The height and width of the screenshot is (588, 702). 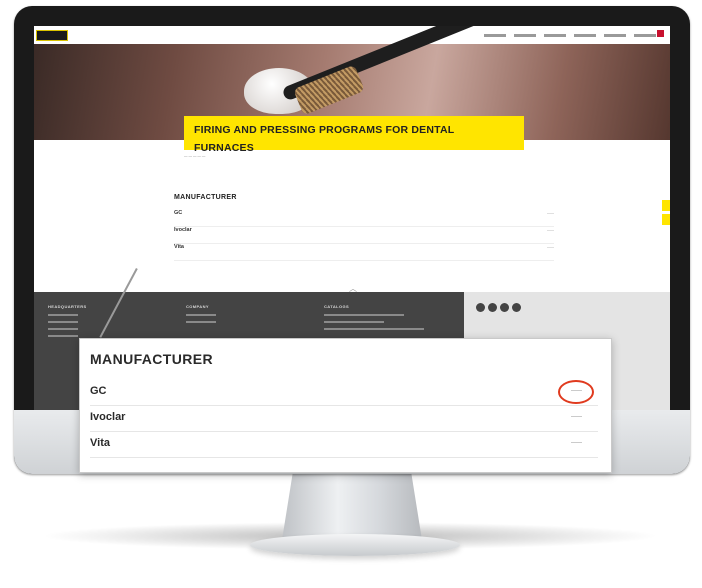 I want to click on brand-logo-icon, so click(x=52, y=35).